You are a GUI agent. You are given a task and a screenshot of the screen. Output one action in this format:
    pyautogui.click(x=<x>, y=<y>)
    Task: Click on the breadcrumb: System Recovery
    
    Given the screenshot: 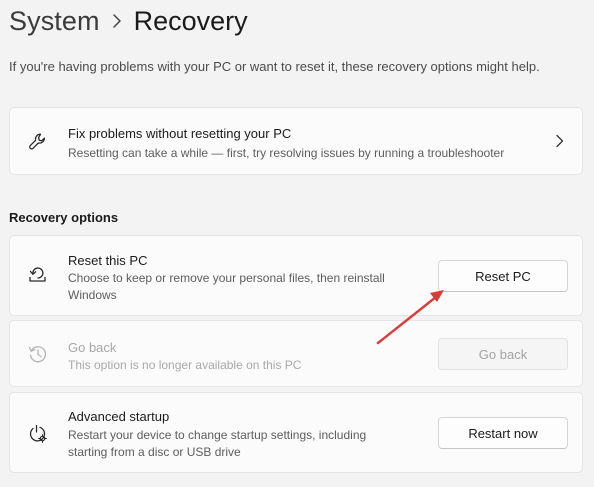 What is the action you would take?
    pyautogui.click(x=128, y=21)
    